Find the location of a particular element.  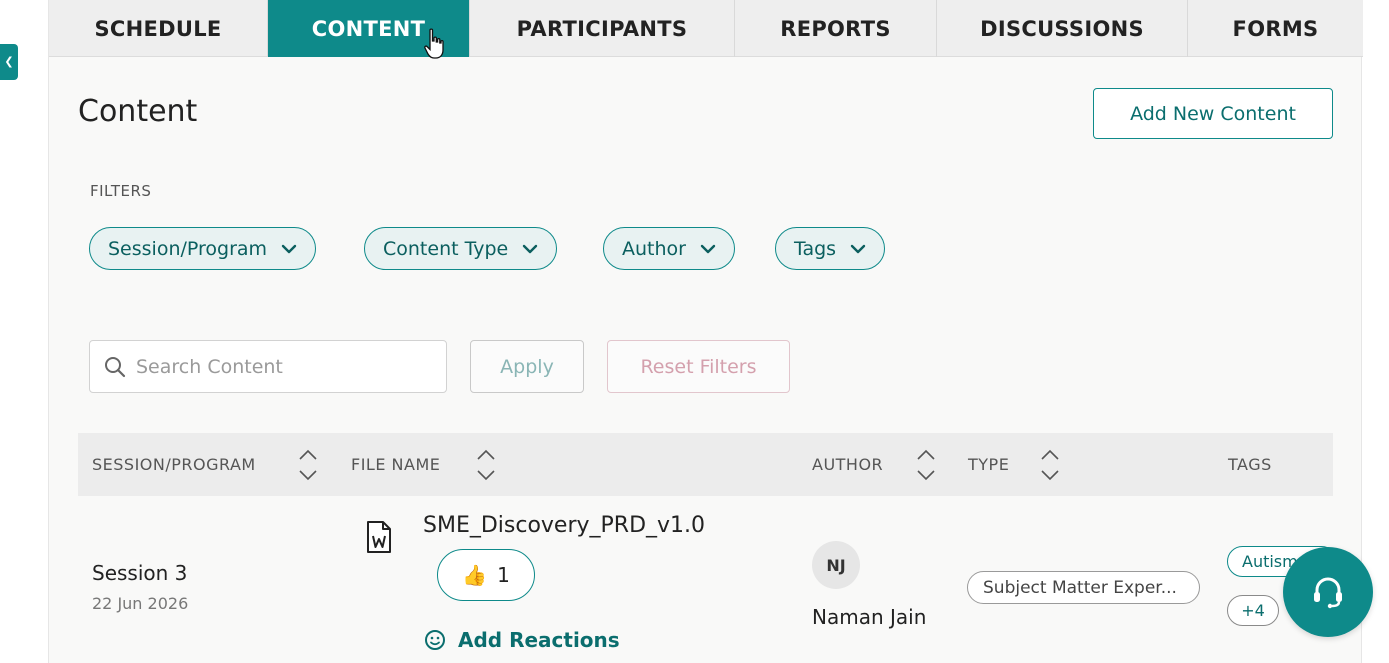

tab-discussions: DISCUSSIONS is located at coordinates (1062, 28).